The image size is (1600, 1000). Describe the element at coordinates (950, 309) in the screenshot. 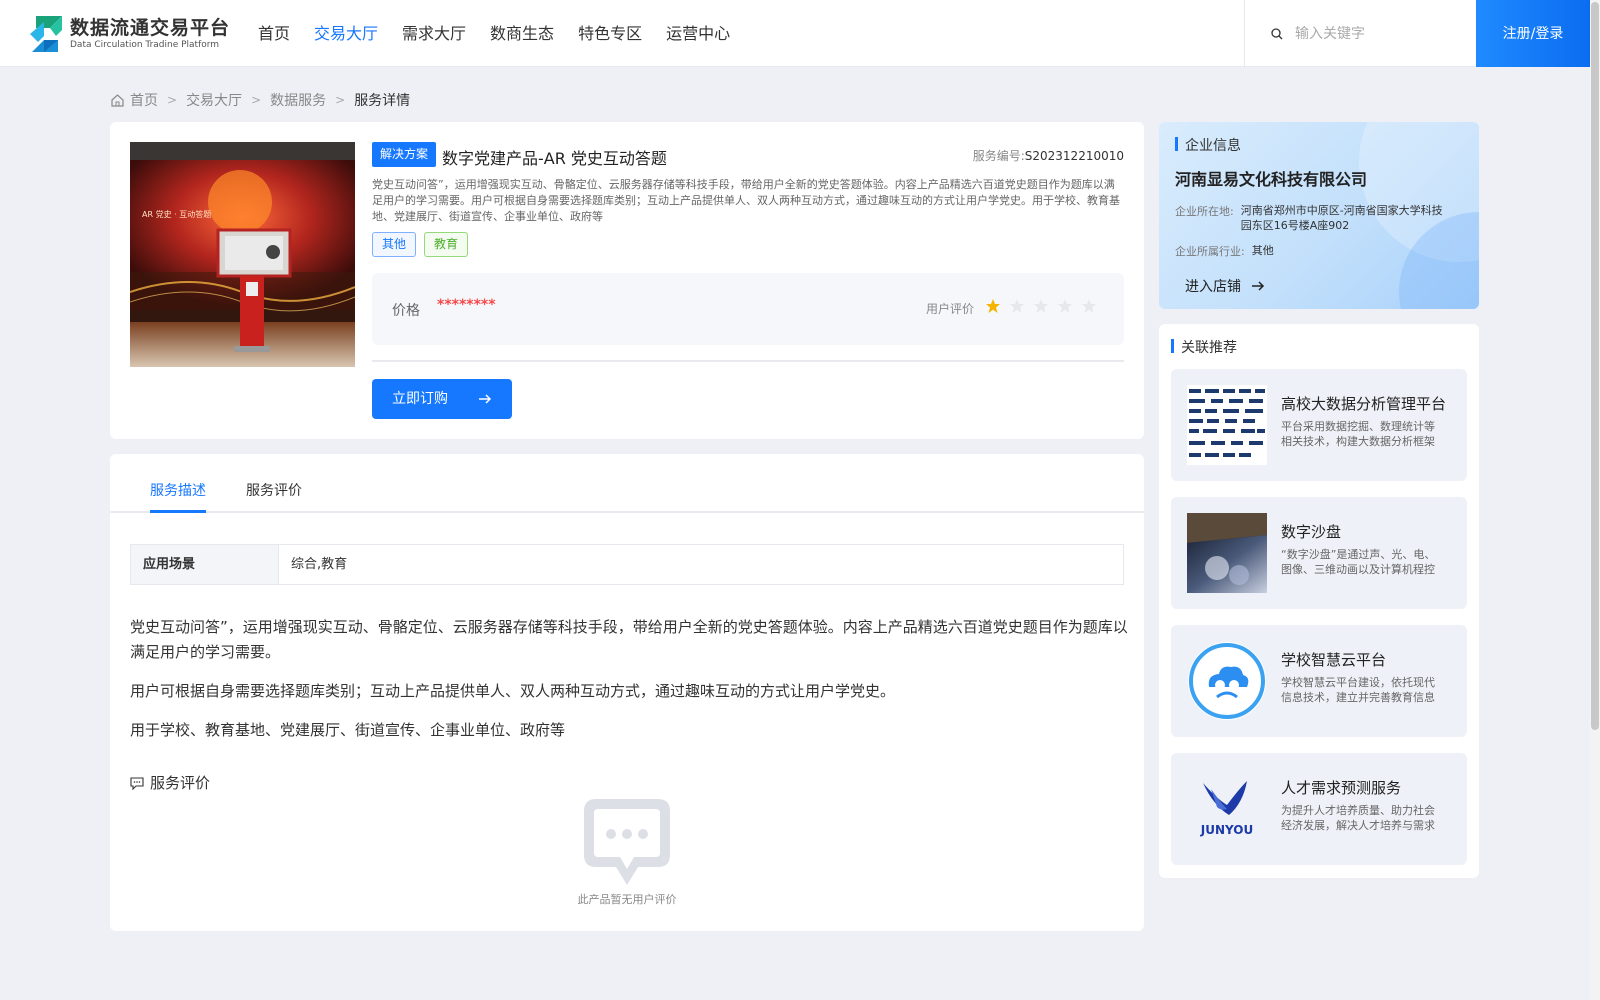

I see `rating-label: 用户评价` at that location.